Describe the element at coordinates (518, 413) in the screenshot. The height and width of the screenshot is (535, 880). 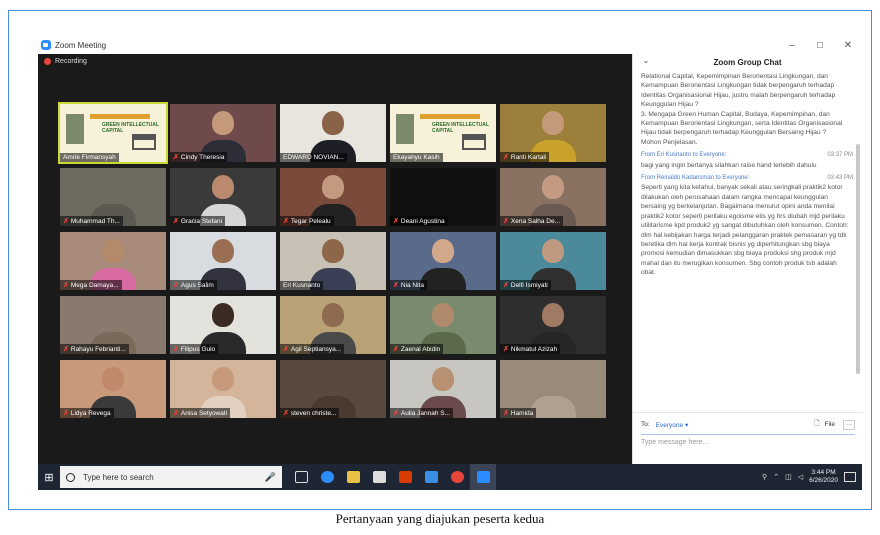
I see `participant-name-label: ✗ Hamida` at that location.